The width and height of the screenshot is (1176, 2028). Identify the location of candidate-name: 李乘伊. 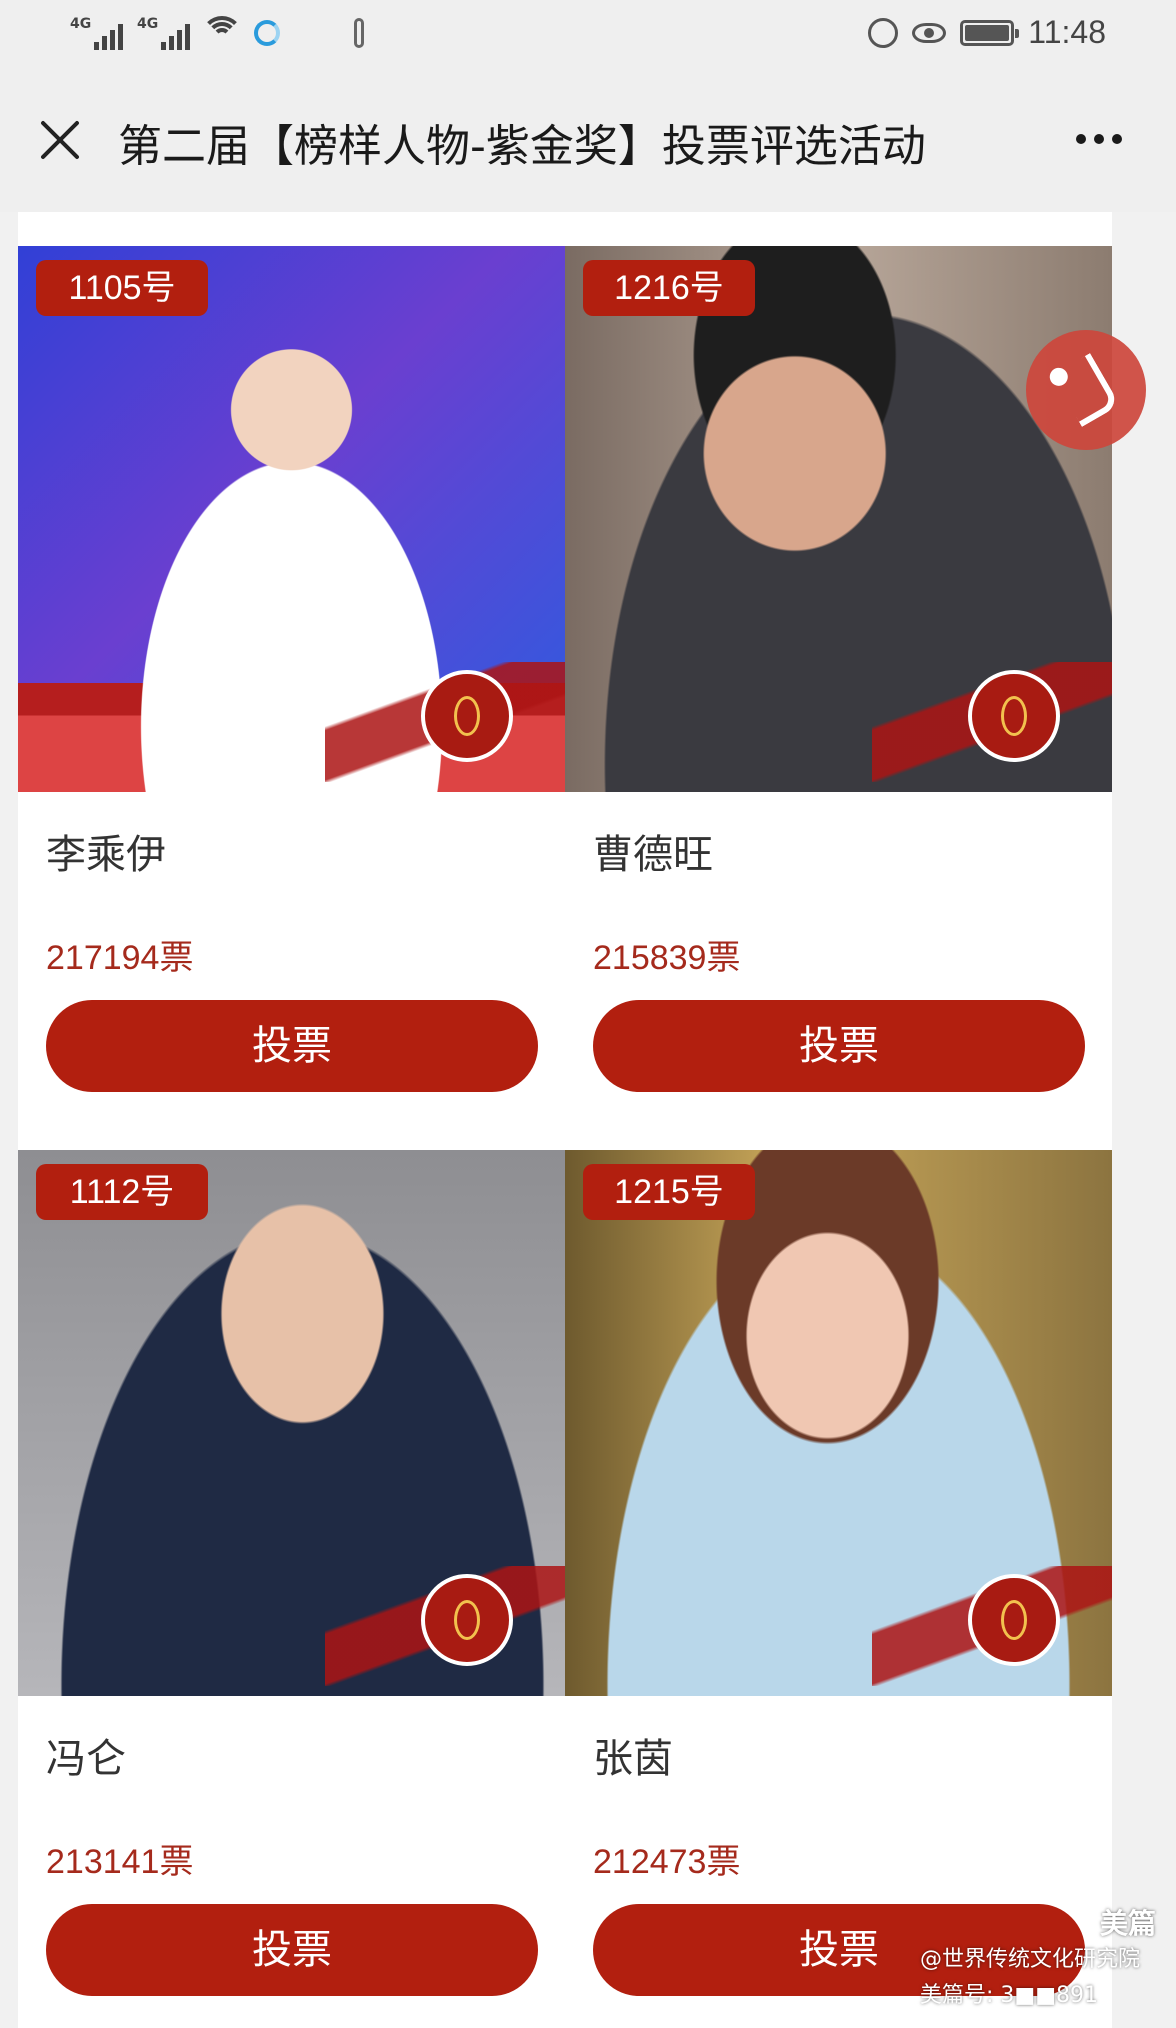
(106, 855).